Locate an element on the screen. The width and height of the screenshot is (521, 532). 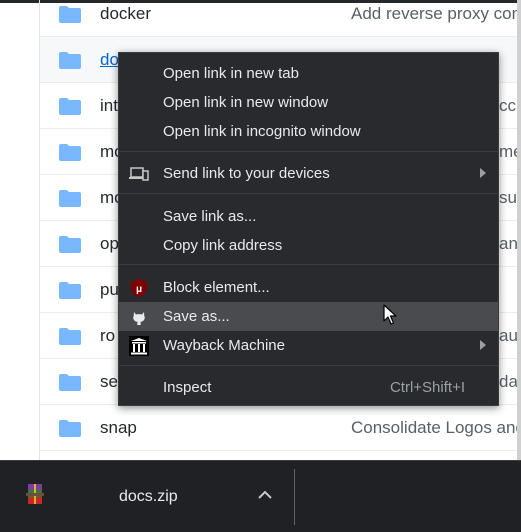
file-name-link: do is located at coordinates (109, 60).